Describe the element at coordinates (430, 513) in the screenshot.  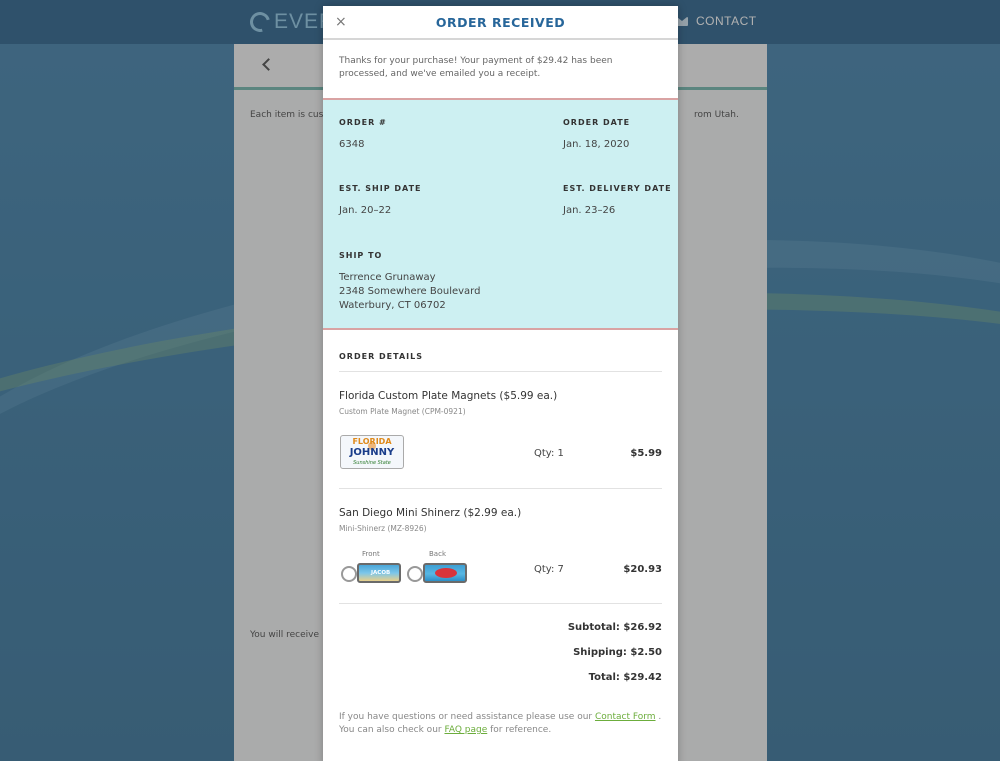
I see `item-name: San Diego Mini Shinerz ($2.99 ea.)` at that location.